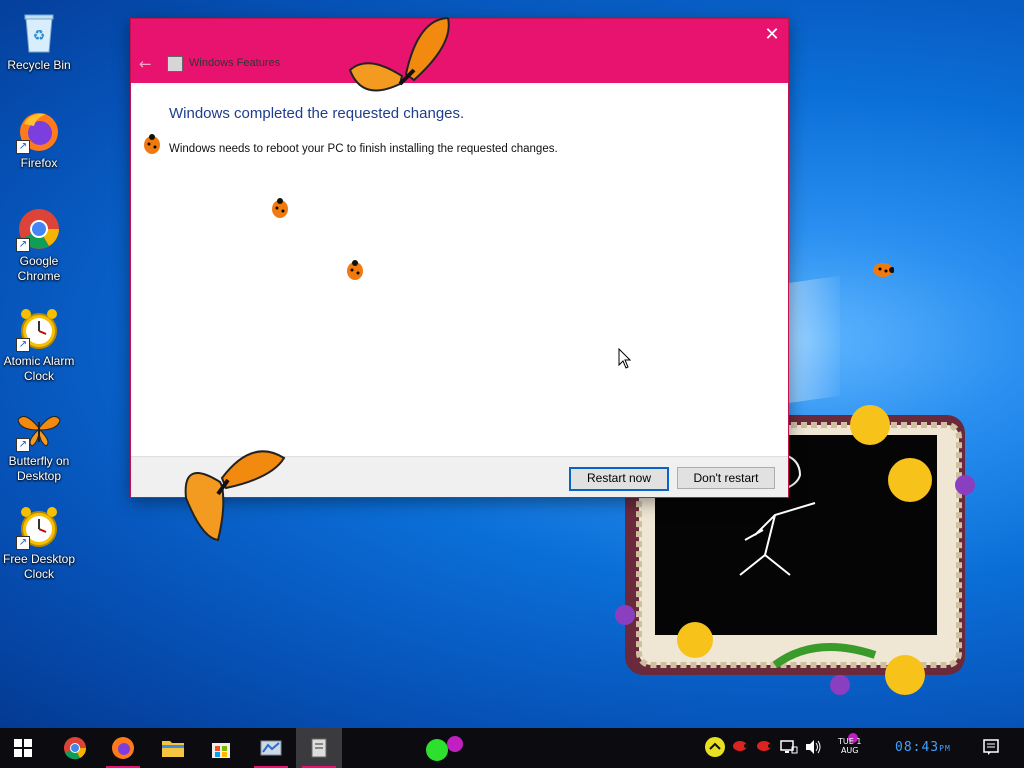 The width and height of the screenshot is (1024, 768). What do you see at coordinates (39, 268) in the screenshot?
I see `desktop-icon-label: Google Chrome` at bounding box center [39, 268].